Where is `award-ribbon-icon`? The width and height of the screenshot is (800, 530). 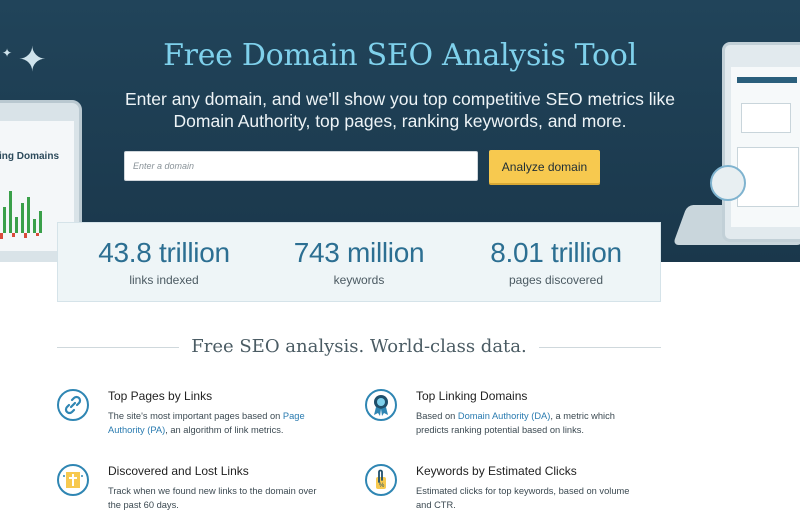 award-ribbon-icon is located at coordinates (381, 405).